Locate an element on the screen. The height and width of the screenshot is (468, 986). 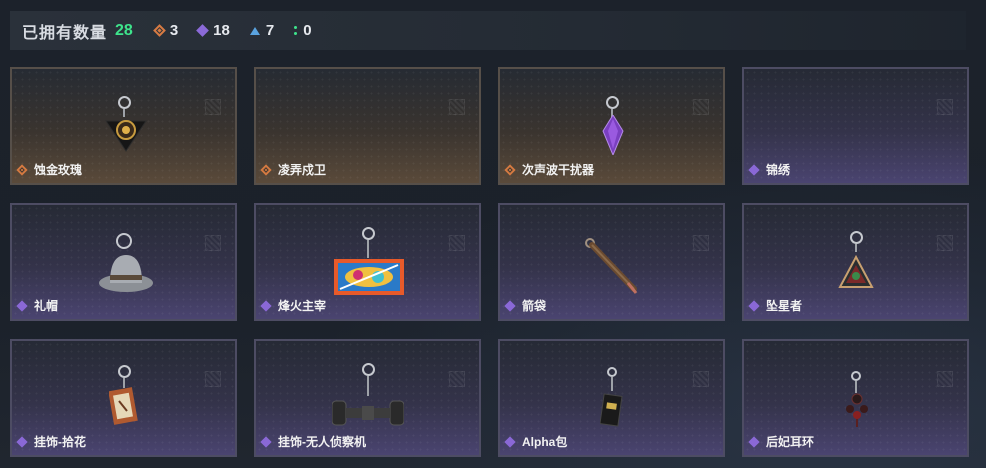
item-name: 次声波干扰器 is located at coordinates (558, 170).